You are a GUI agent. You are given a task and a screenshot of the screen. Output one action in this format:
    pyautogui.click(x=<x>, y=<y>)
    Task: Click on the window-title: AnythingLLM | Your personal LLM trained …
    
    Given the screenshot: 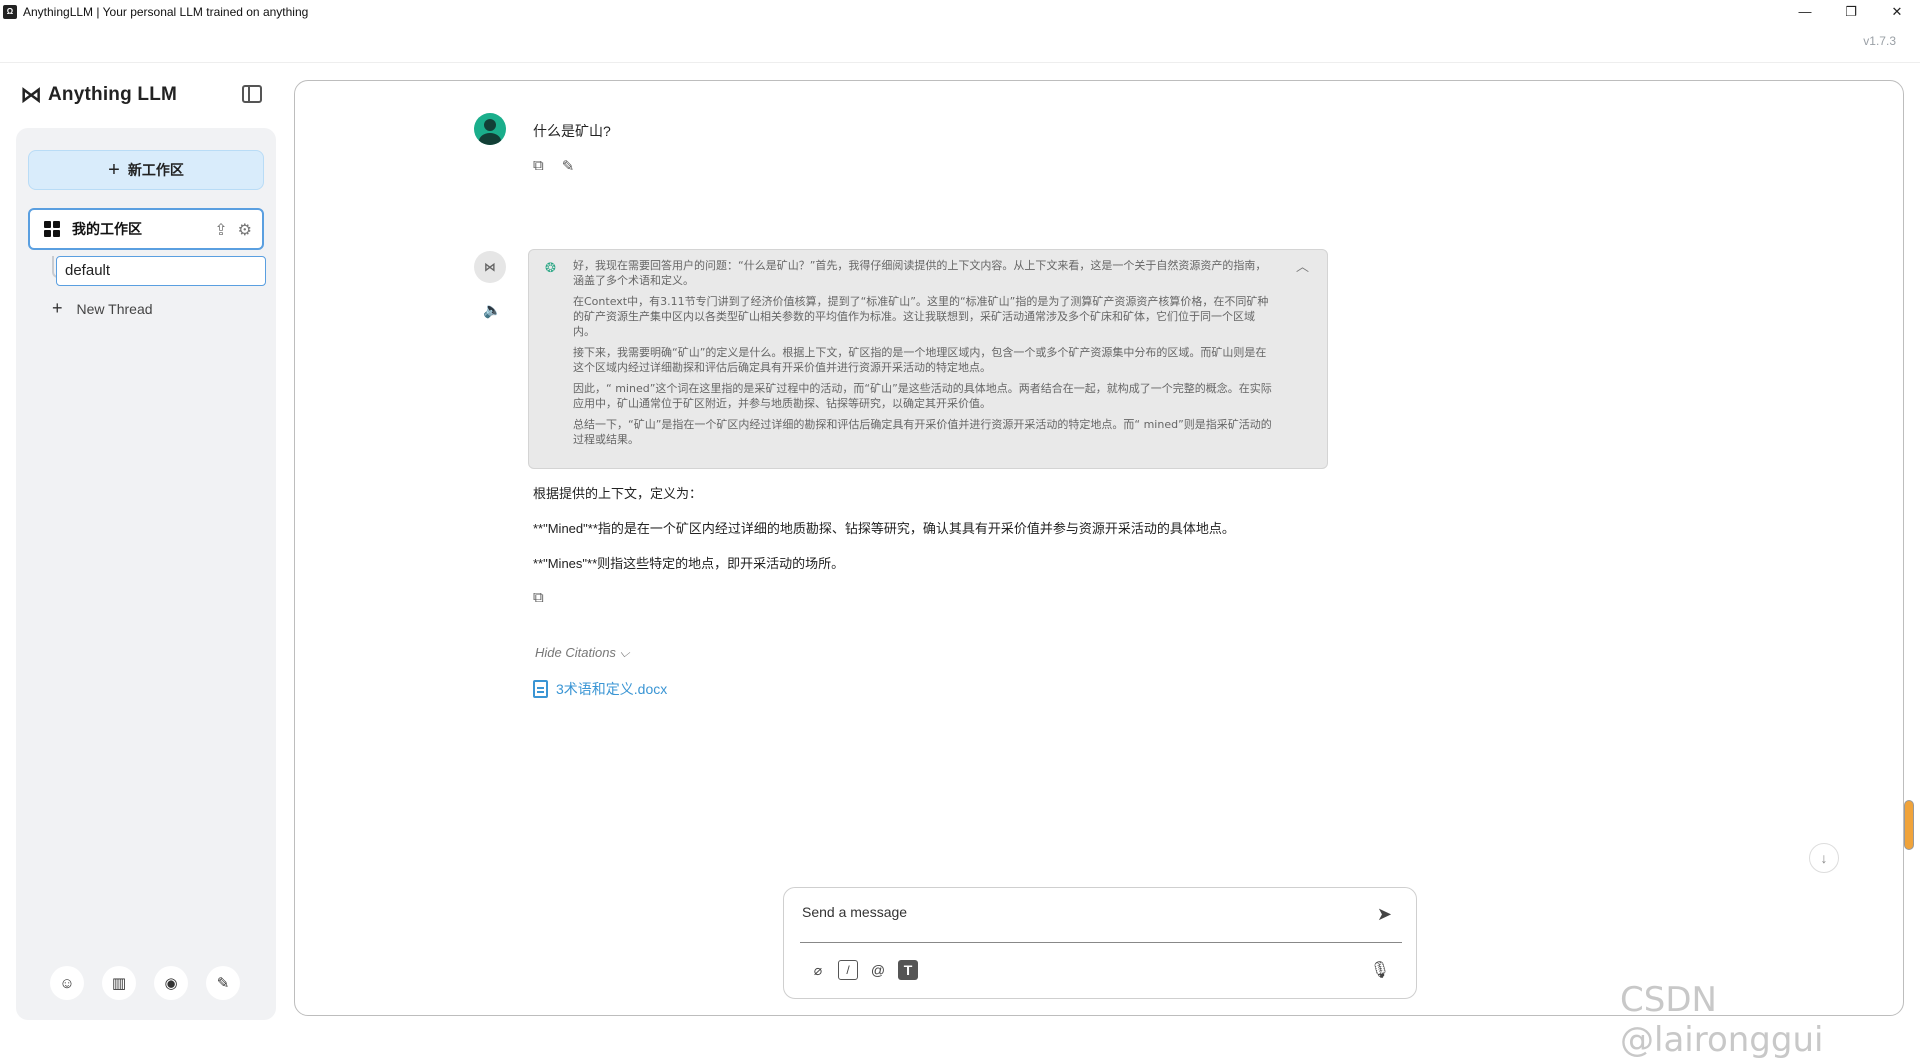 What is the action you would take?
    pyautogui.click(x=166, y=11)
    